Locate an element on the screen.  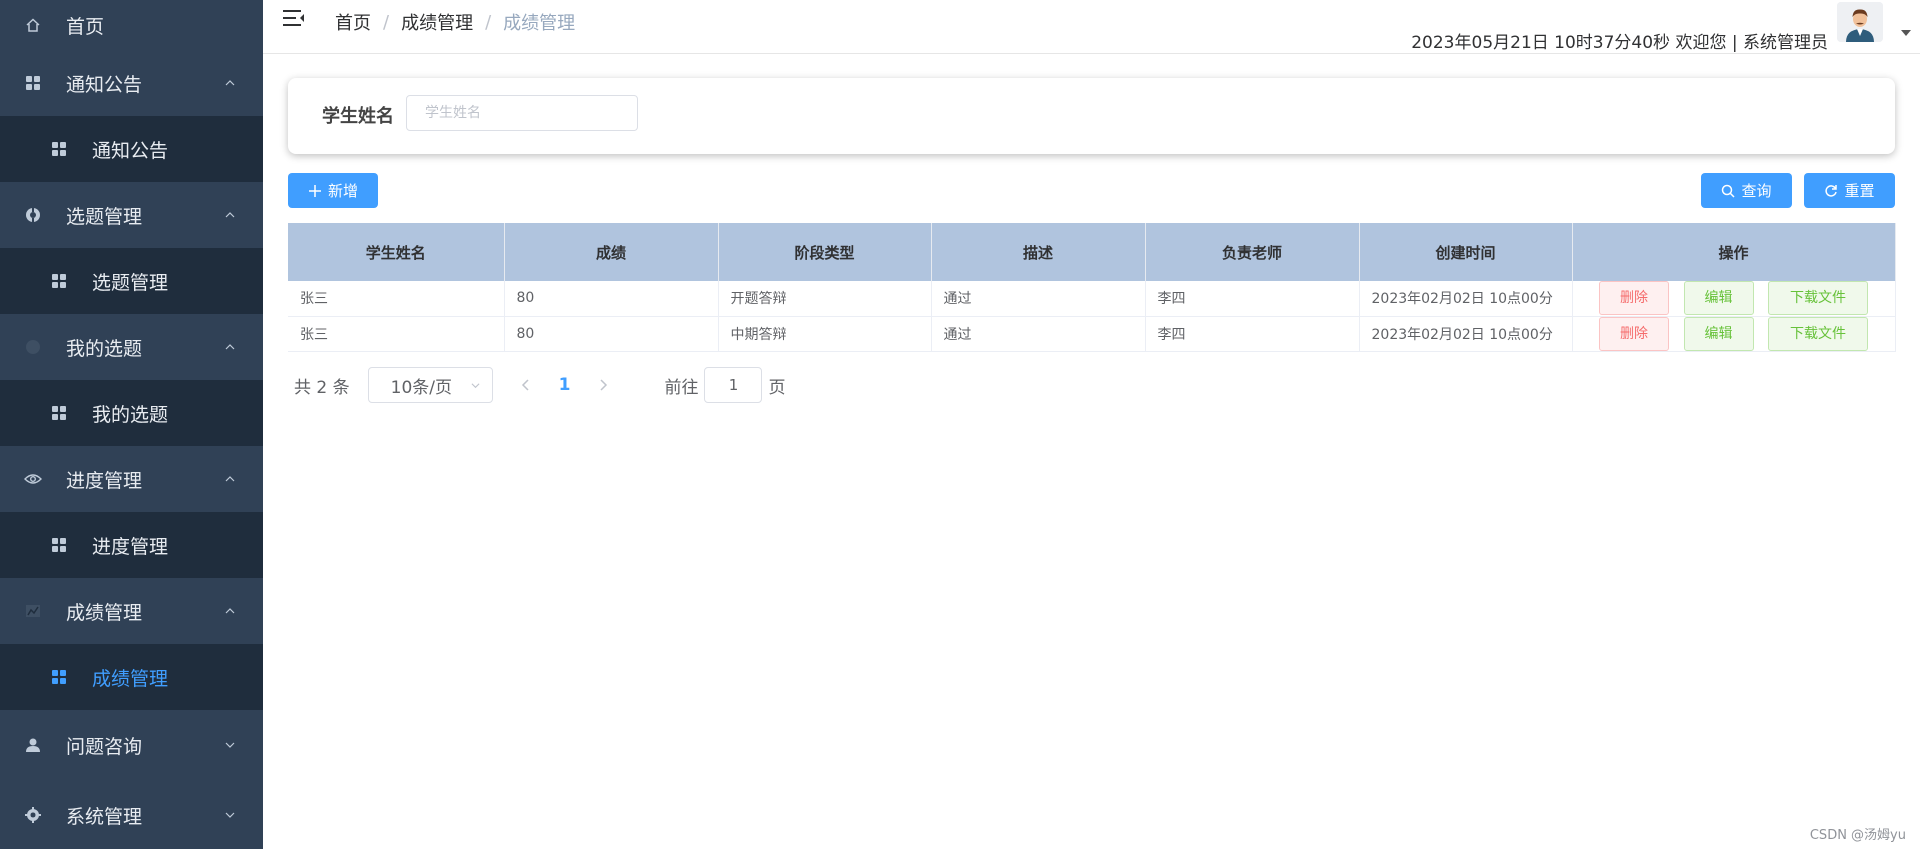
column-header: 成绩 is located at coordinates (611, 252).